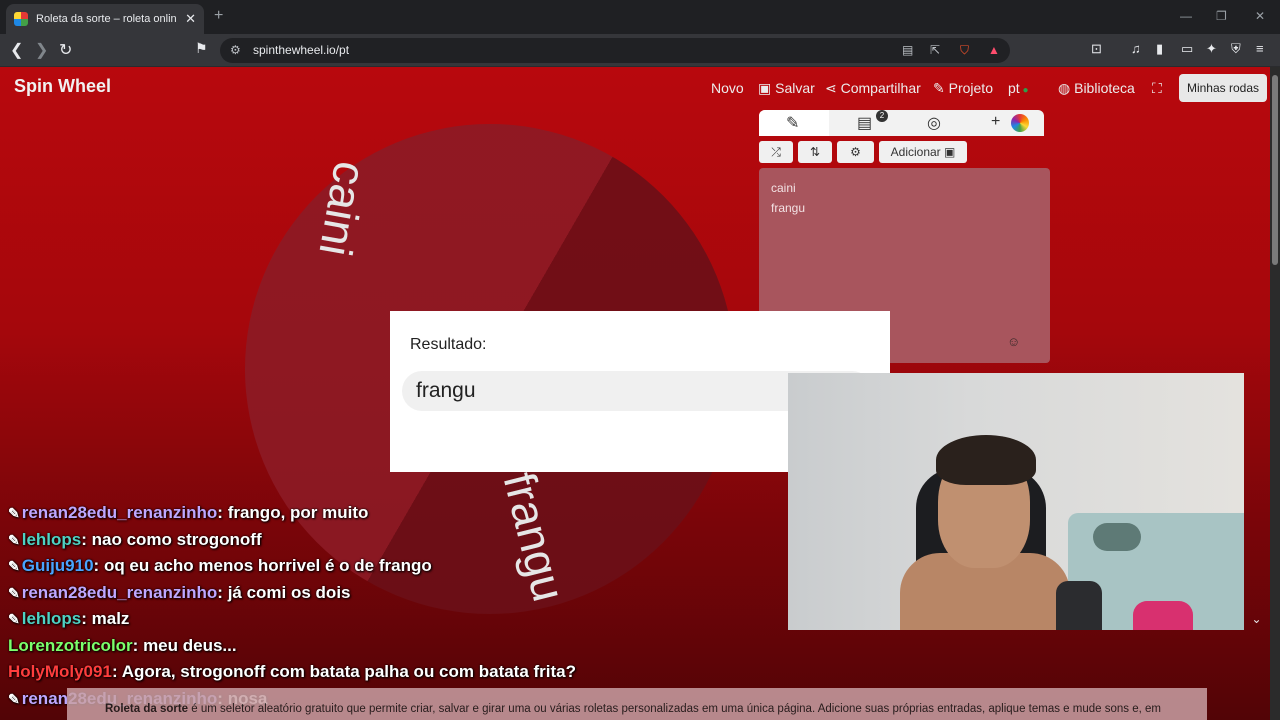 This screenshot has width=1280, height=720. I want to click on adicionar-label: Adicionar, so click(915, 152).